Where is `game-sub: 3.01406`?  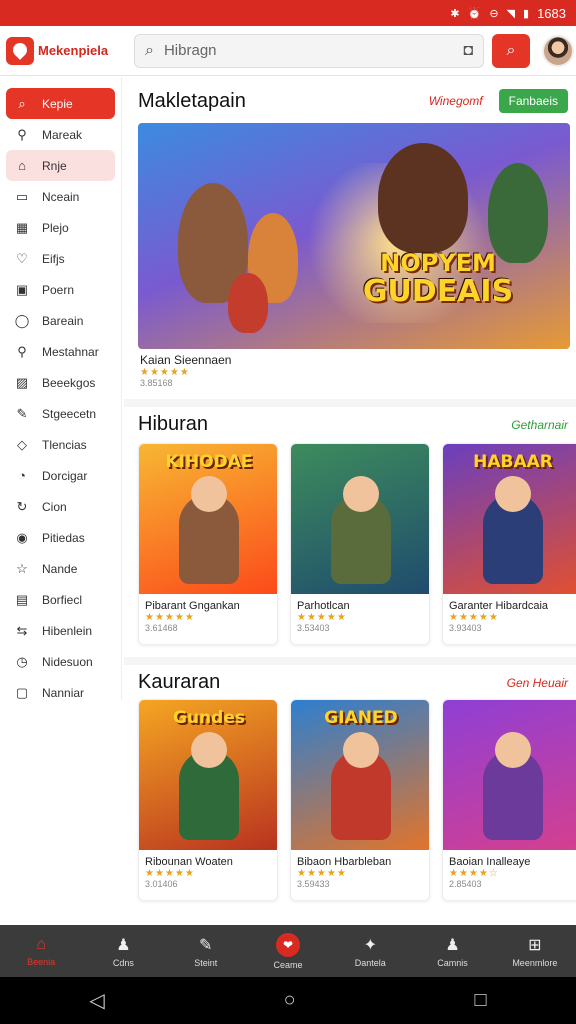 game-sub: 3.01406 is located at coordinates (161, 884).